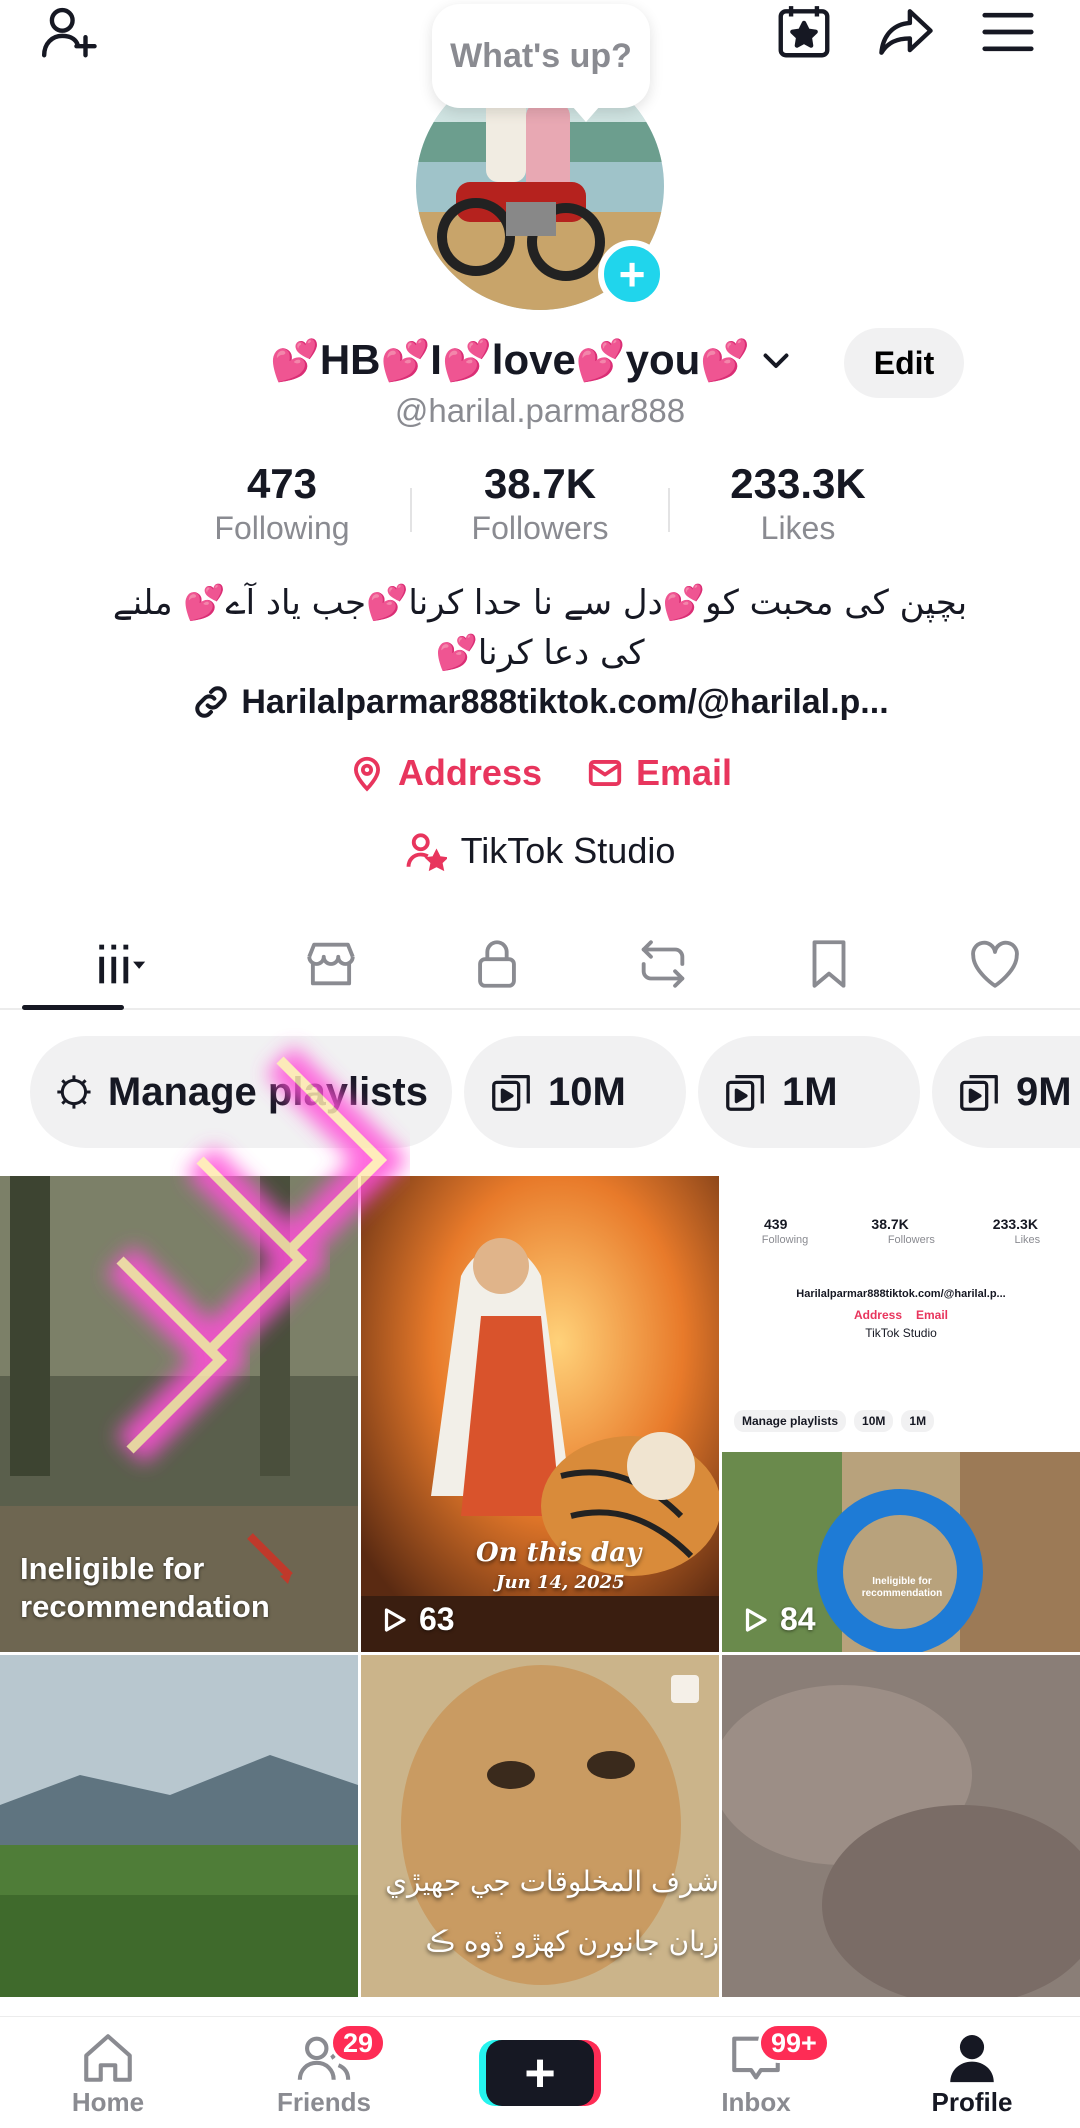  Describe the element at coordinates (605, 773) in the screenshot. I see `envelope-icon` at that location.